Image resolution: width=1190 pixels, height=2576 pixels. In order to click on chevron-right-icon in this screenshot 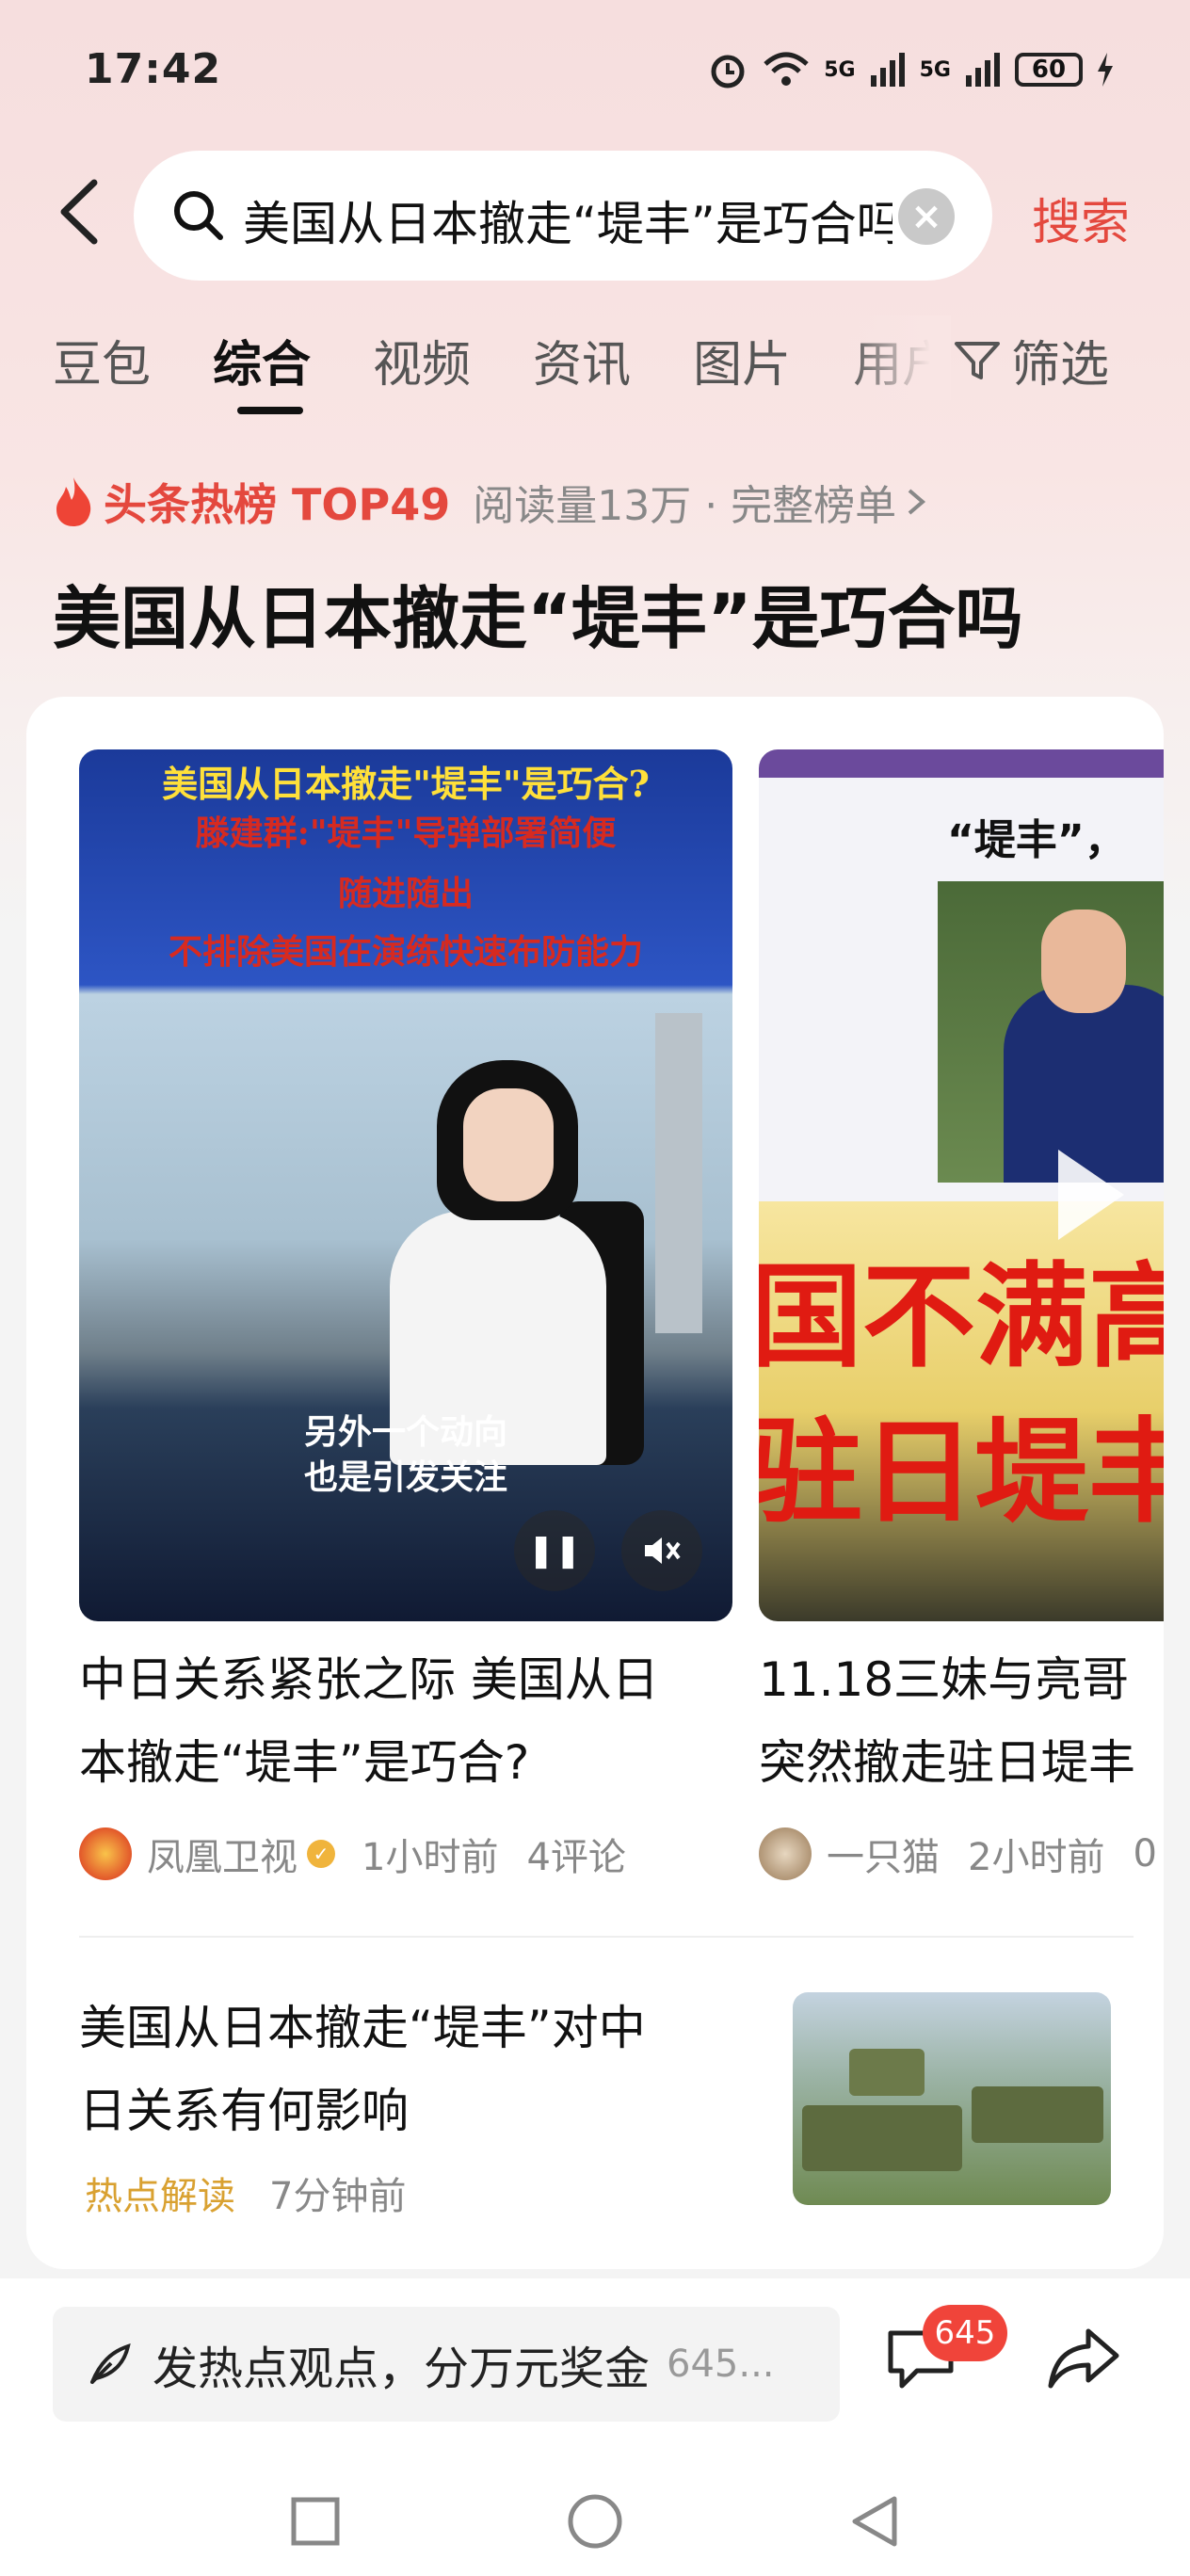, I will do `click(917, 502)`.